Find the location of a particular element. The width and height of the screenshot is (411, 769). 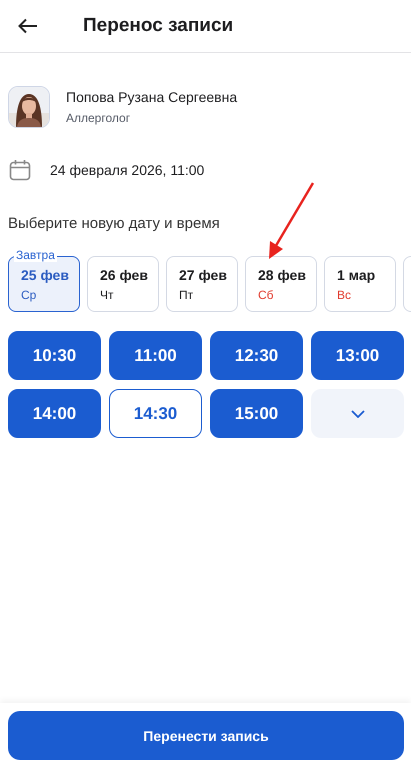

date-chip: 28 фев Сб is located at coordinates (281, 284).